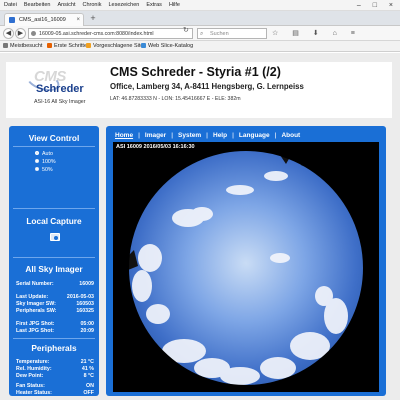 The width and height of the screenshot is (400, 400). Describe the element at coordinates (87, 369) in the screenshot. I see `info-value: 41 %` at that location.